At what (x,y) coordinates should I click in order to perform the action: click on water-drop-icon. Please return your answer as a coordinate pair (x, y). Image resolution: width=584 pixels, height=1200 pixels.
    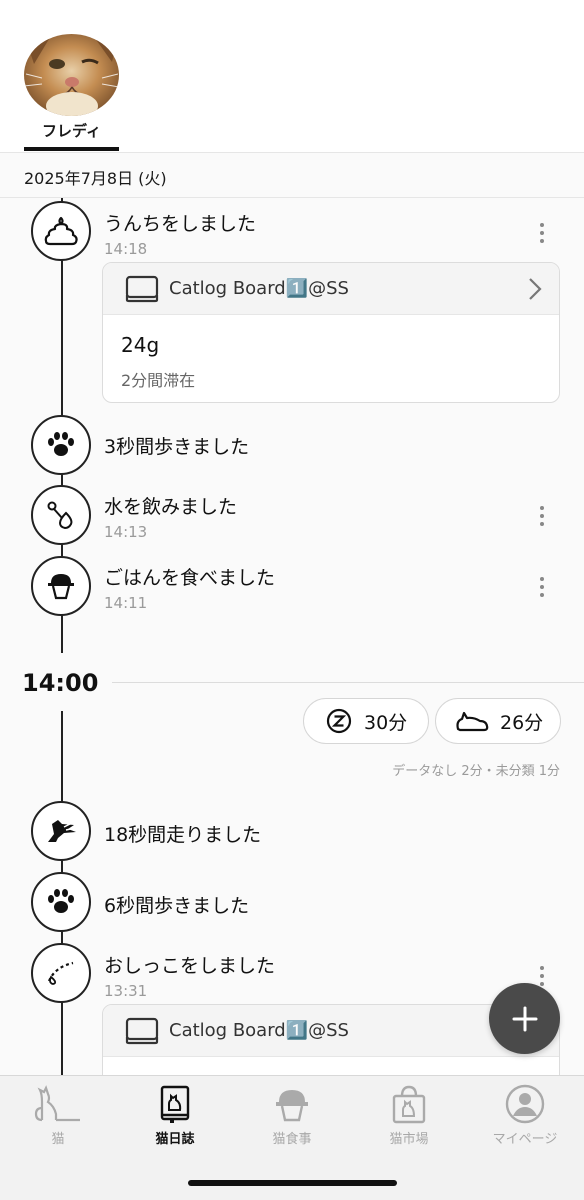
    Looking at the image, I should click on (61, 515).